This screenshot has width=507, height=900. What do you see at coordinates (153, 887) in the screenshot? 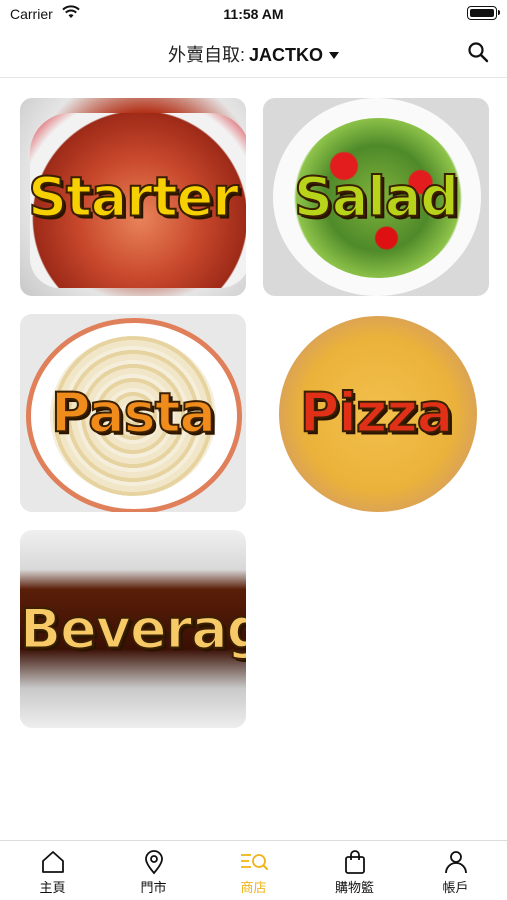
I see `tab-stores-label: 門市` at bounding box center [153, 887].